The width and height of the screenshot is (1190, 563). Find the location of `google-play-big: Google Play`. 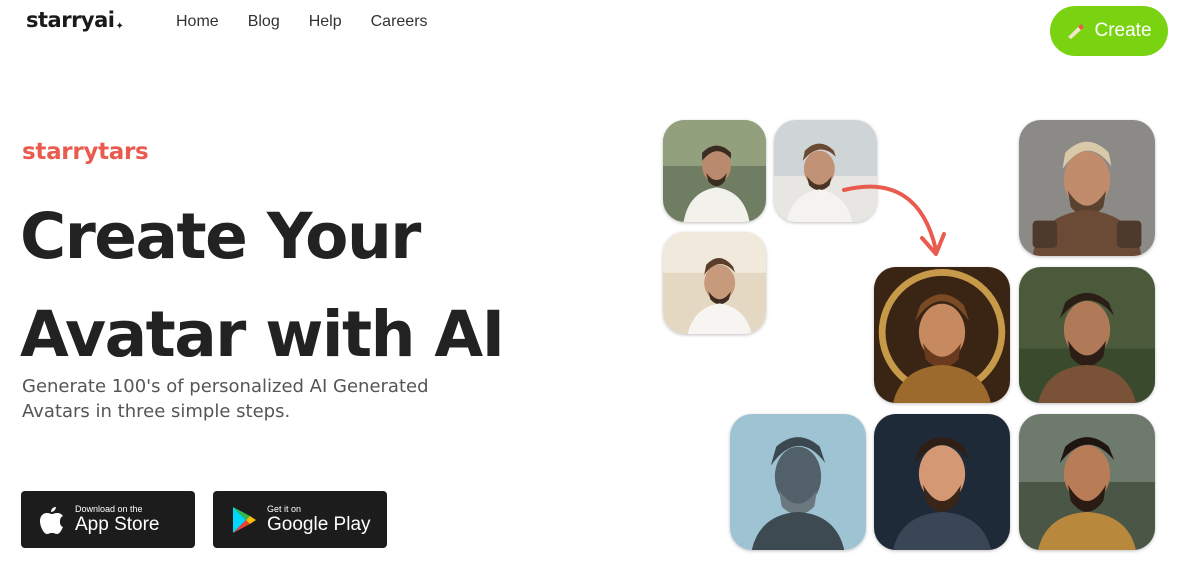

google-play-big: Google Play is located at coordinates (319, 524).